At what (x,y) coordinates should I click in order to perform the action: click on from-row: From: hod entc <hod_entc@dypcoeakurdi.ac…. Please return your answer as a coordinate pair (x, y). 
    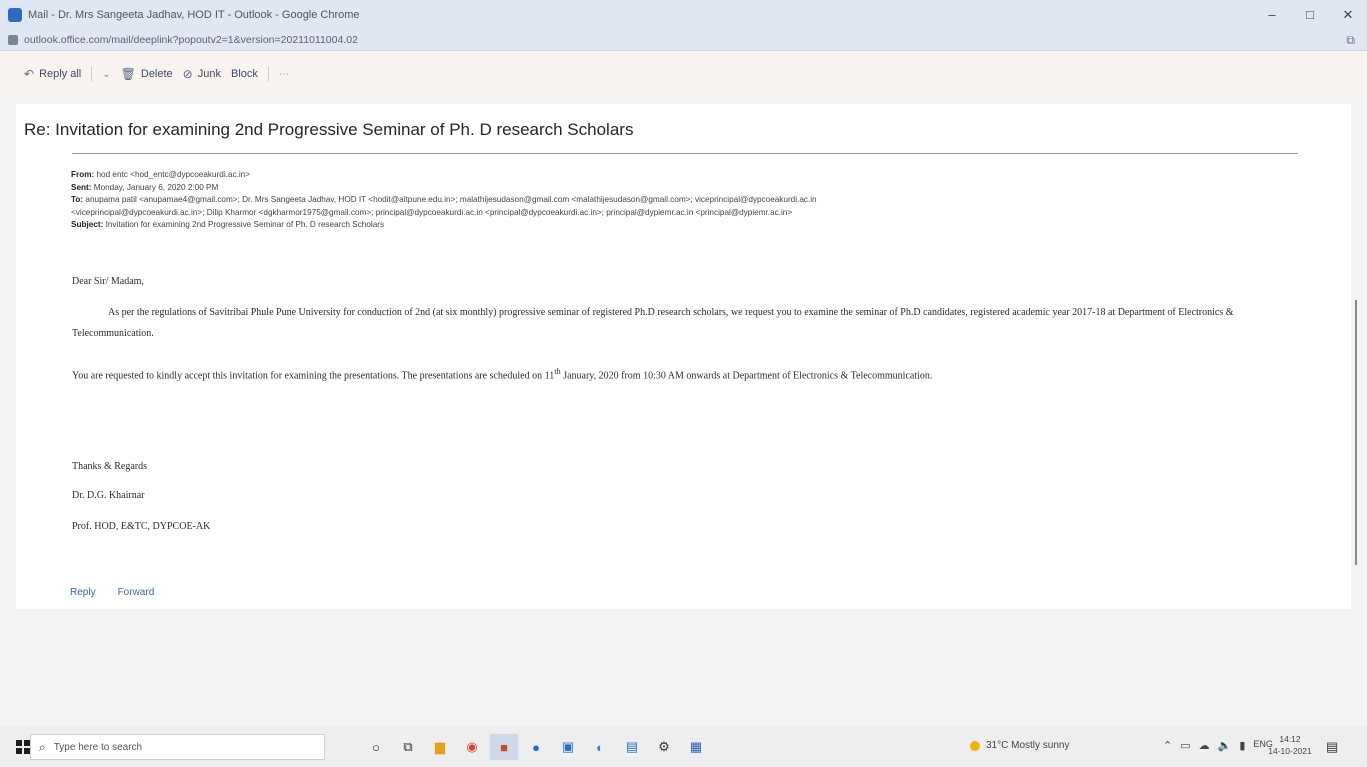
    Looking at the image, I should click on (691, 175).